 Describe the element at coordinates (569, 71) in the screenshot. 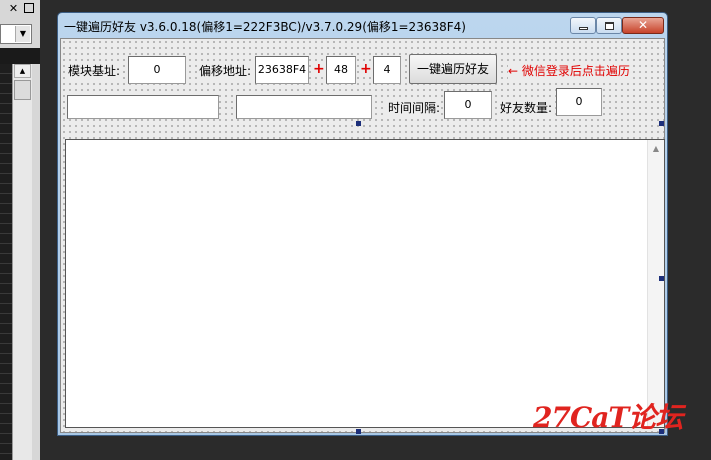

I see `login-hint-text: ← 微信登录后点击遍历` at that location.